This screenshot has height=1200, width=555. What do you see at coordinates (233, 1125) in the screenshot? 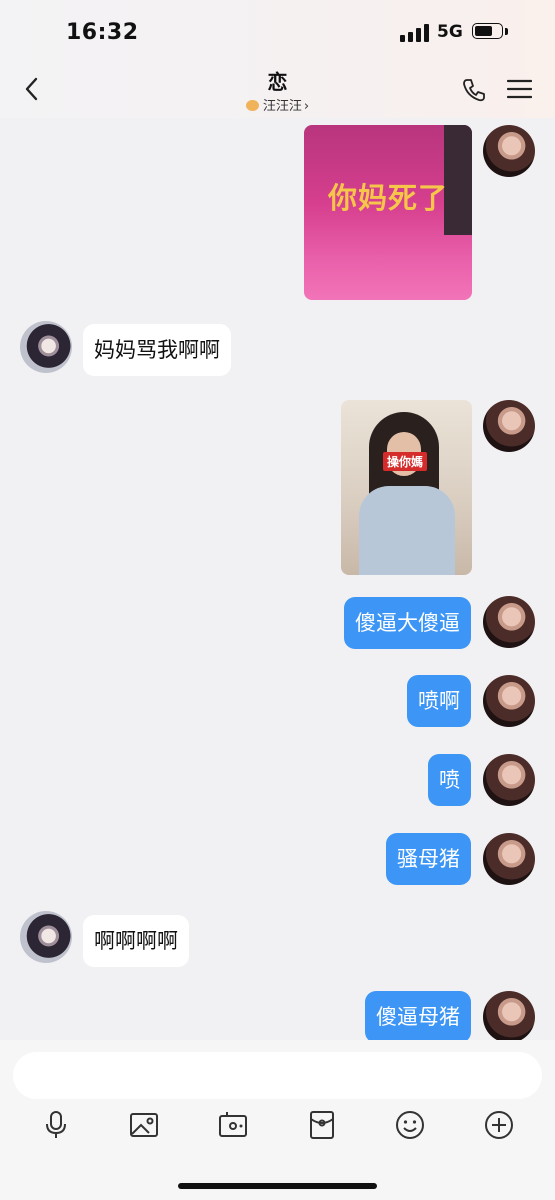
I see `camera-icon` at bounding box center [233, 1125].